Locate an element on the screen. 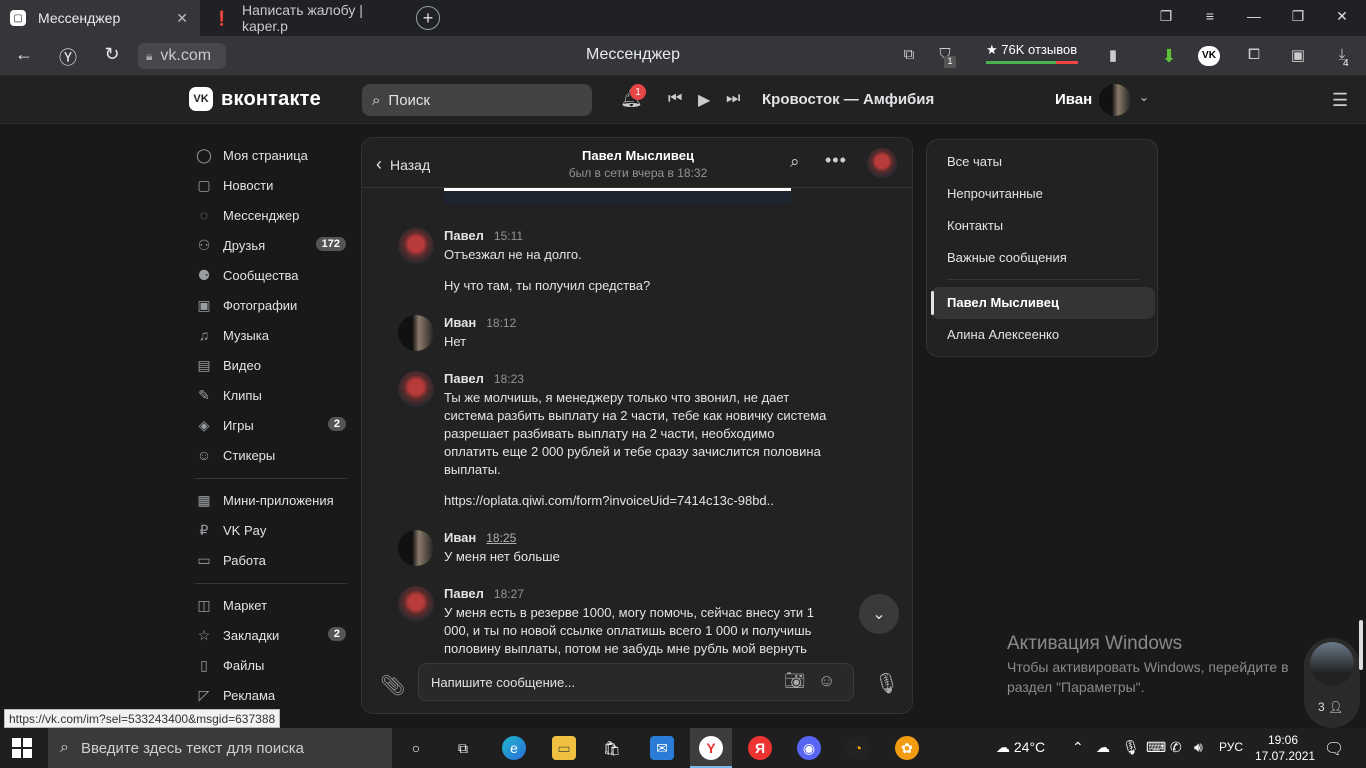 The image size is (1366, 768). mail-icon: ✉ is located at coordinates (662, 748).